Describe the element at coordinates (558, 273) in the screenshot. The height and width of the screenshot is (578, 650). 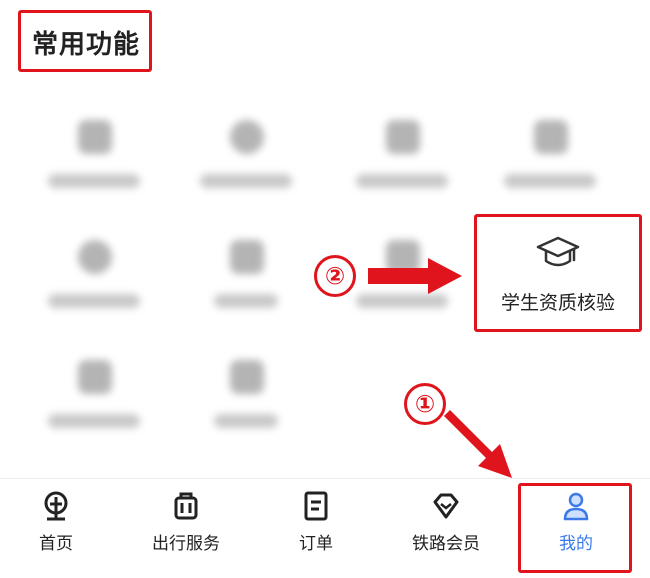
I see `student-item-highlight-box` at that location.